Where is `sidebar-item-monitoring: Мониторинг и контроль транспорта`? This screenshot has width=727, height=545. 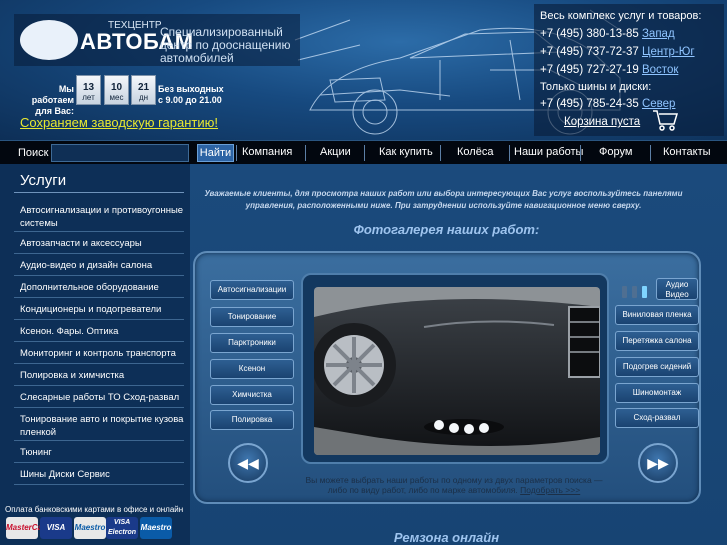
sidebar-item-monitoring: Мониторинг и контроль транспорта is located at coordinates (99, 353).